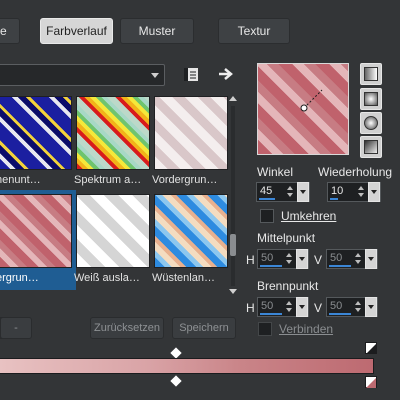 The image size is (400, 400). What do you see at coordinates (371, 74) in the screenshot?
I see `linear-style-button` at bounding box center [371, 74].